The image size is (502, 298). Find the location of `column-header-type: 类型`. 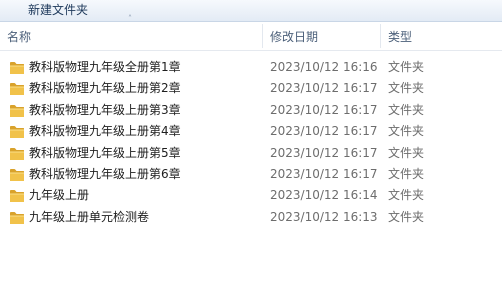

column-header-type: 类型 is located at coordinates (441, 36).